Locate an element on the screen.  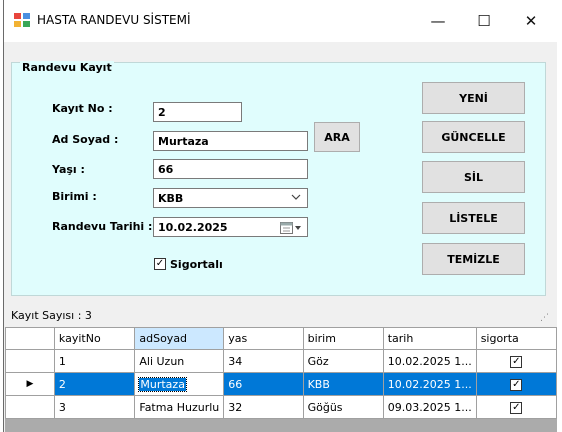
cell-kayitno: 1 is located at coordinates (94, 361).